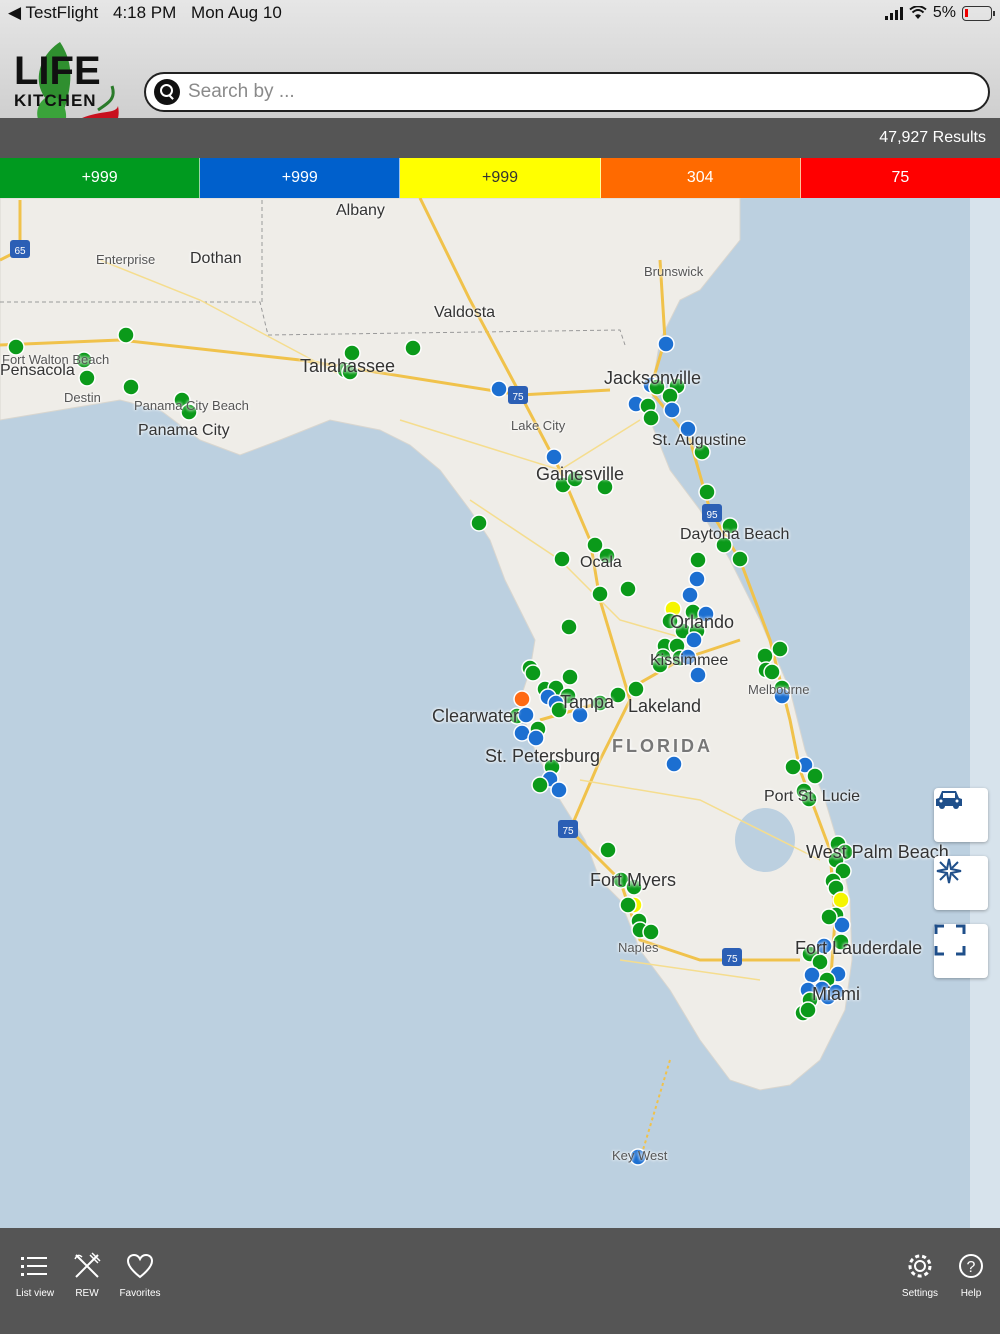 The height and width of the screenshot is (1334, 1000). Describe the element at coordinates (140, 1273) in the screenshot. I see `tab-favorites: Favorites` at that location.